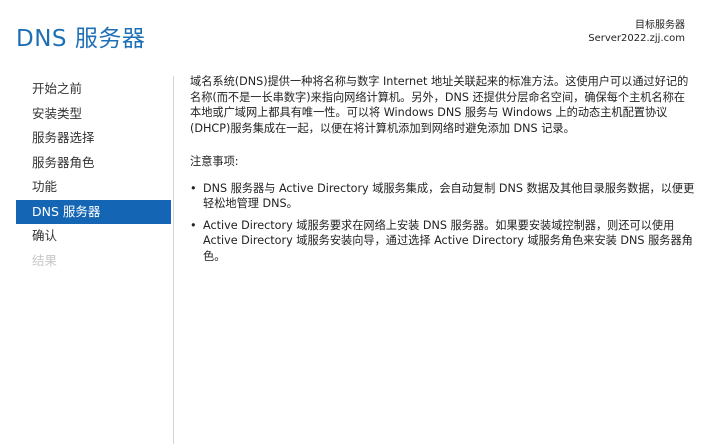  What do you see at coordinates (93, 211) in the screenshot?
I see `nav-item-dns-server: DNS 服务器` at bounding box center [93, 211].